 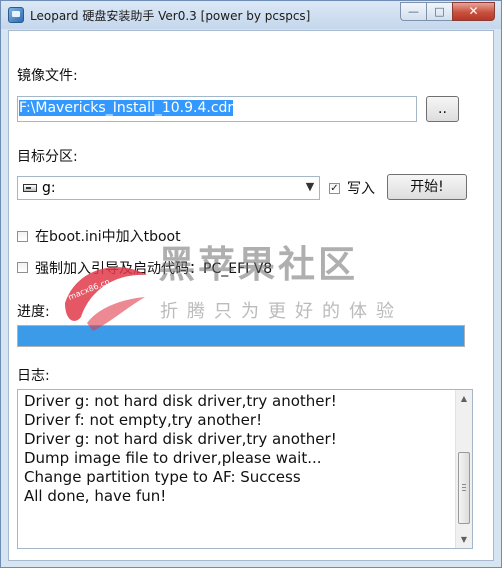 I want to click on force-boot-label: 强制加入引导及启动代码：PC_EFI V8, so click(x=154, y=269).